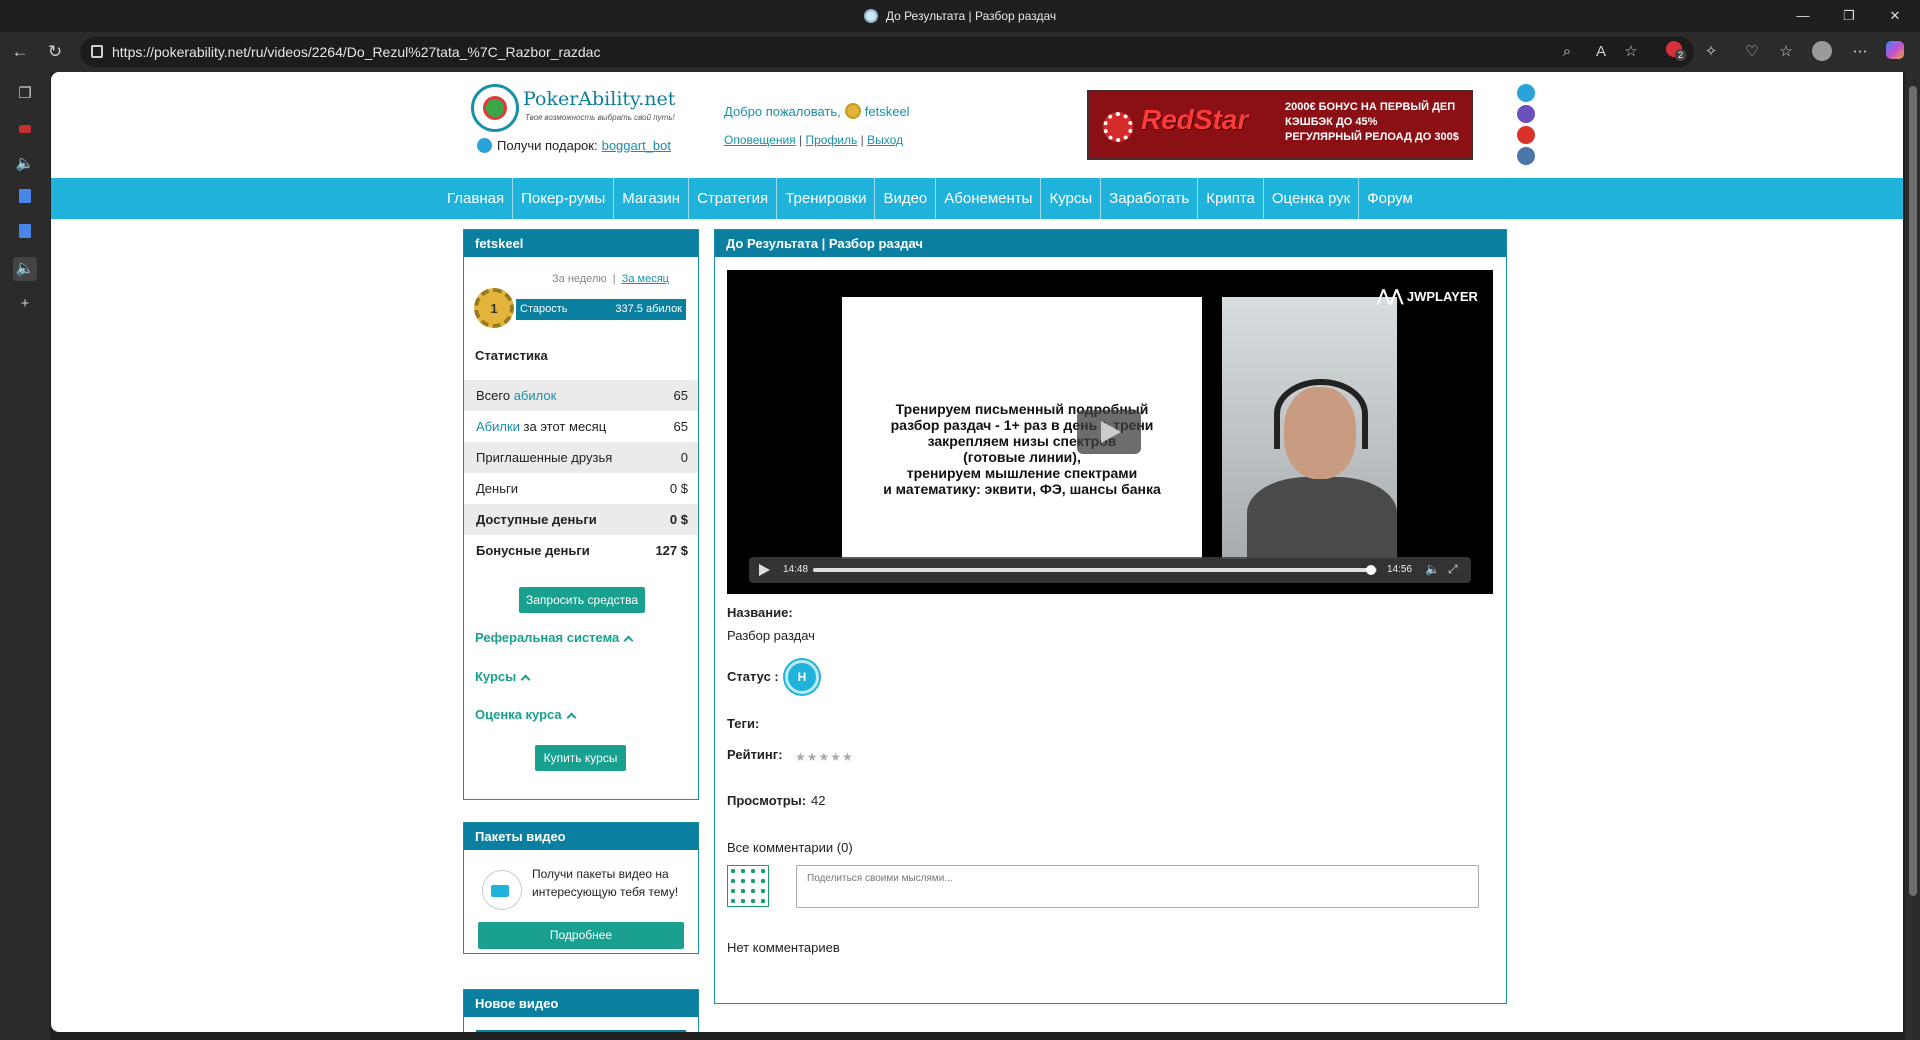 Image resolution: width=1920 pixels, height=1040 pixels. What do you see at coordinates (1371, 570) in the screenshot?
I see `seek-handle` at bounding box center [1371, 570].